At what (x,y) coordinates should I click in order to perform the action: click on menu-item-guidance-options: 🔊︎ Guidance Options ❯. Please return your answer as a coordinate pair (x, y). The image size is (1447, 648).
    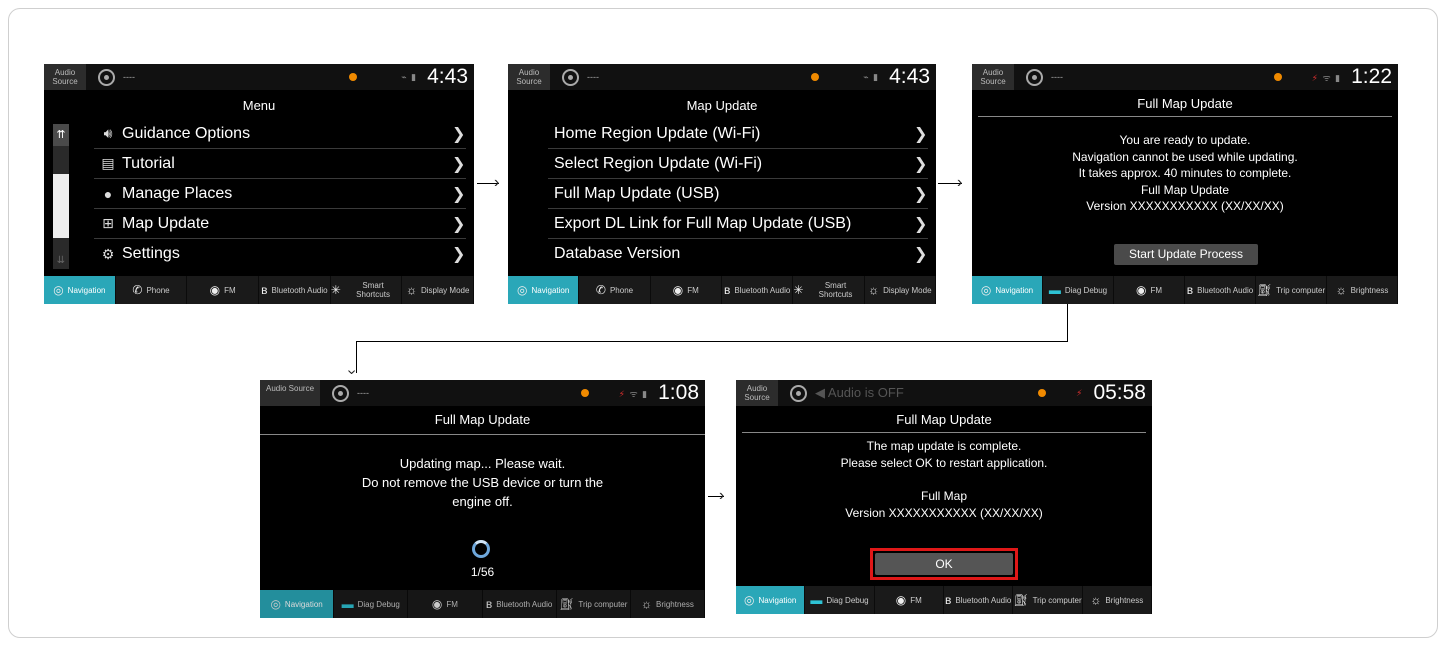
    Looking at the image, I should click on (280, 134).